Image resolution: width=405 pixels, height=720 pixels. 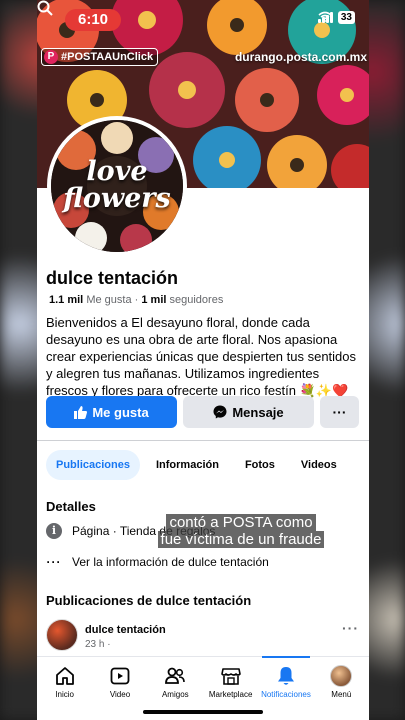 I want to click on profile-avatar: love flowers, so click(x=117, y=186).